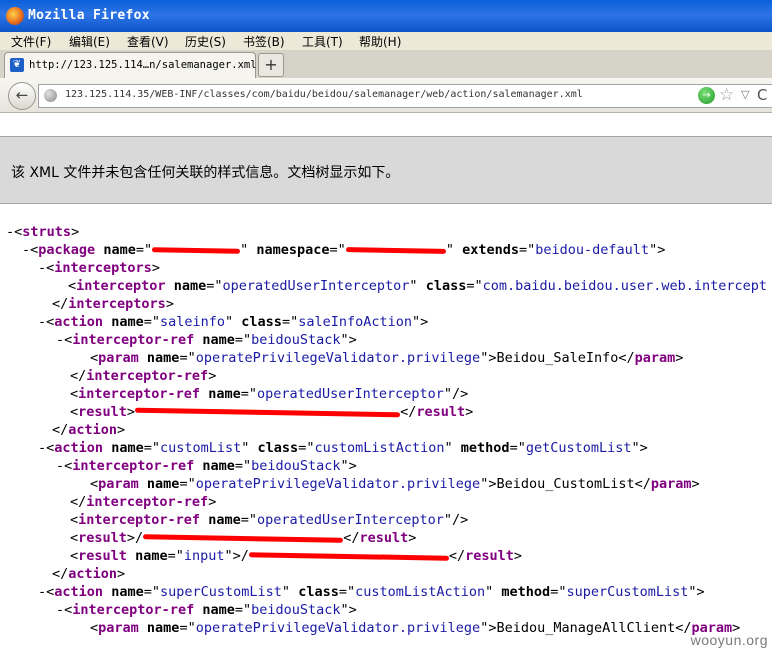 This screenshot has width=772, height=650. I want to click on menu-view: 查看(V), so click(148, 41).